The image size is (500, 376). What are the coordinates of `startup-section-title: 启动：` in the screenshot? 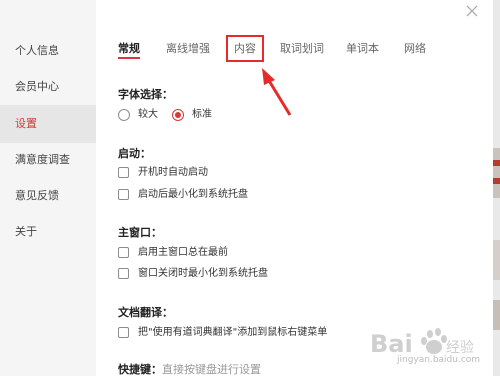 It's located at (134, 153).